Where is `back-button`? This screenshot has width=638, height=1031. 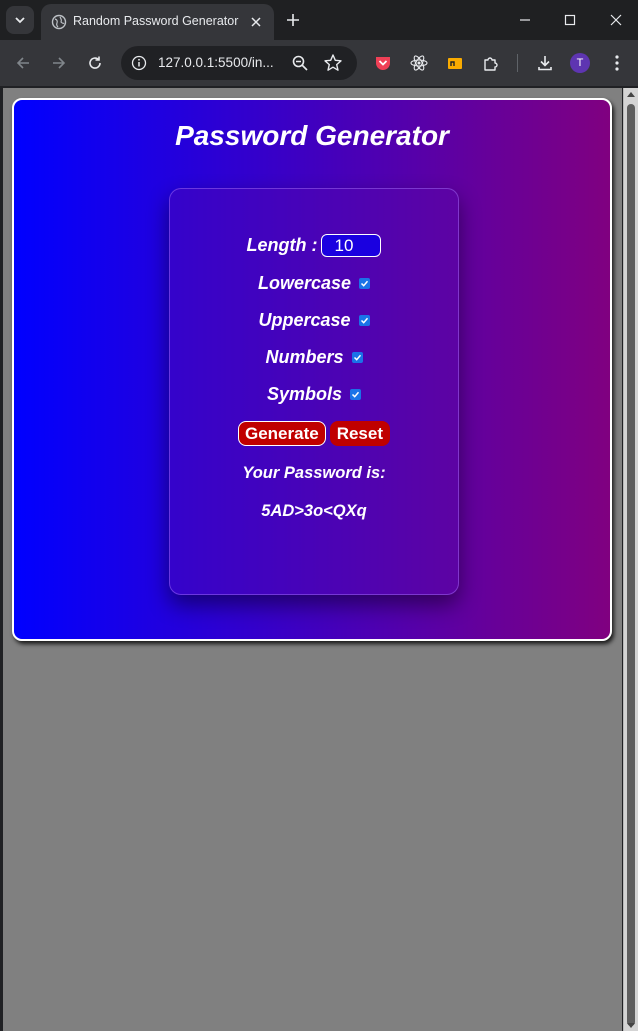
back-button is located at coordinates (23, 63).